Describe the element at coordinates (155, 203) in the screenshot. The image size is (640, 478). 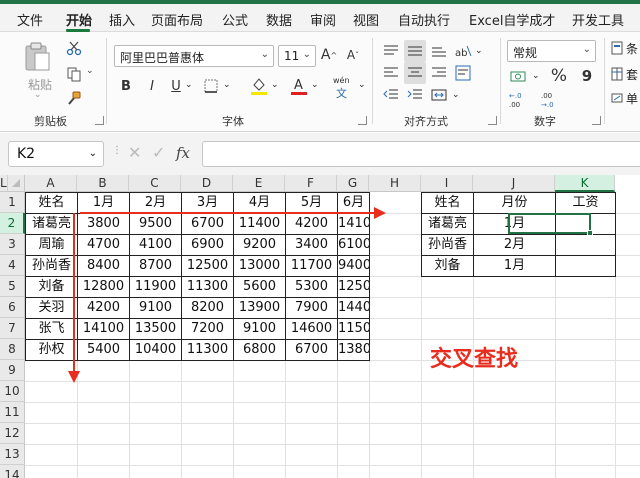
I see `table-header-cell: 2月` at that location.